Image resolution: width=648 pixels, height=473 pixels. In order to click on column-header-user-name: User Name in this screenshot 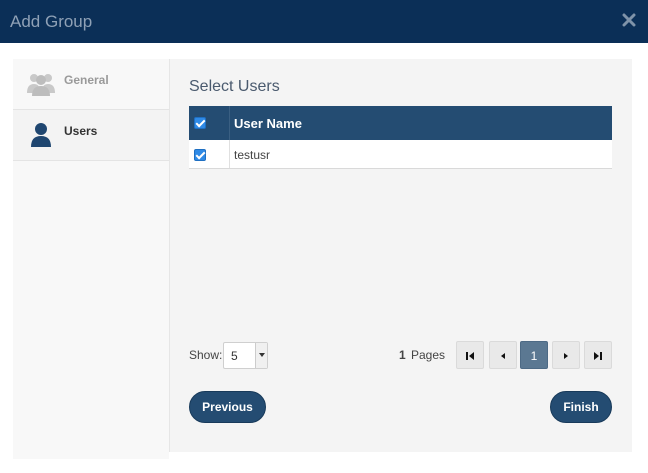, I will do `click(268, 123)`.